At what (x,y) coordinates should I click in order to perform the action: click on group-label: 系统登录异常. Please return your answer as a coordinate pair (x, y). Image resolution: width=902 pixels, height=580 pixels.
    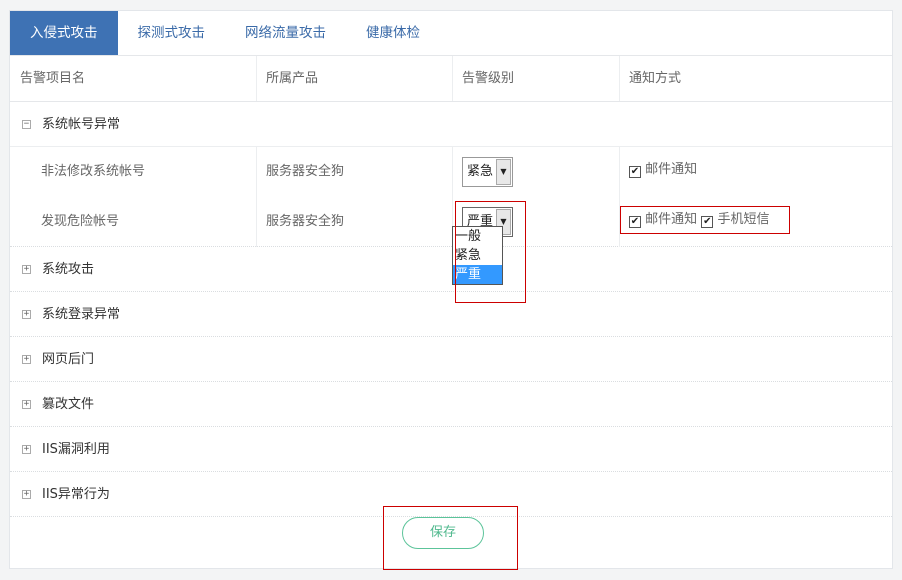
    Looking at the image, I should click on (81, 314).